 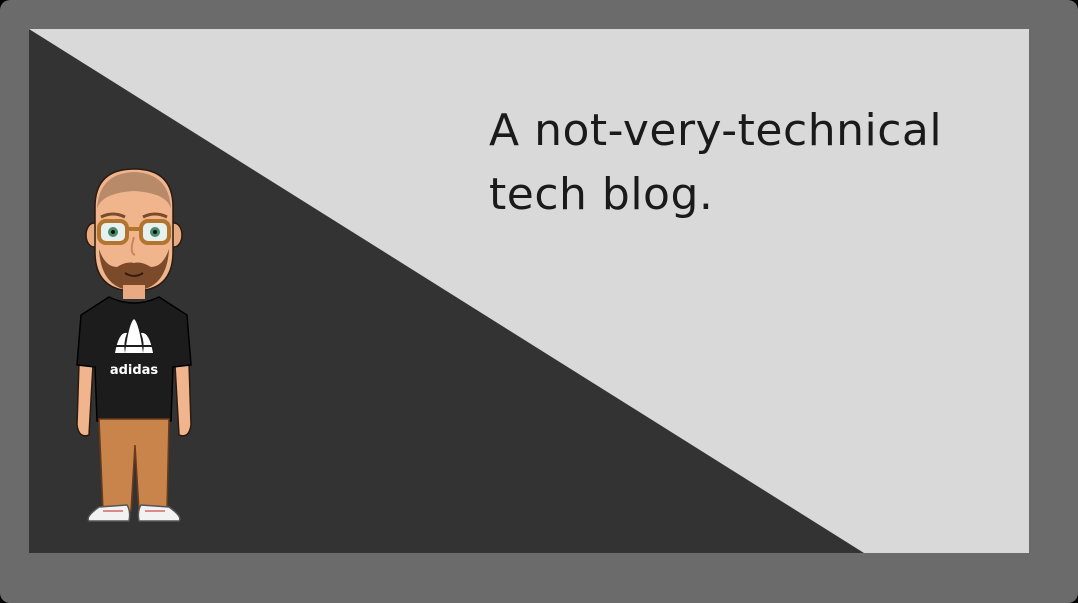 I want to click on shirt-brand-label: adidas, so click(x=134, y=370).